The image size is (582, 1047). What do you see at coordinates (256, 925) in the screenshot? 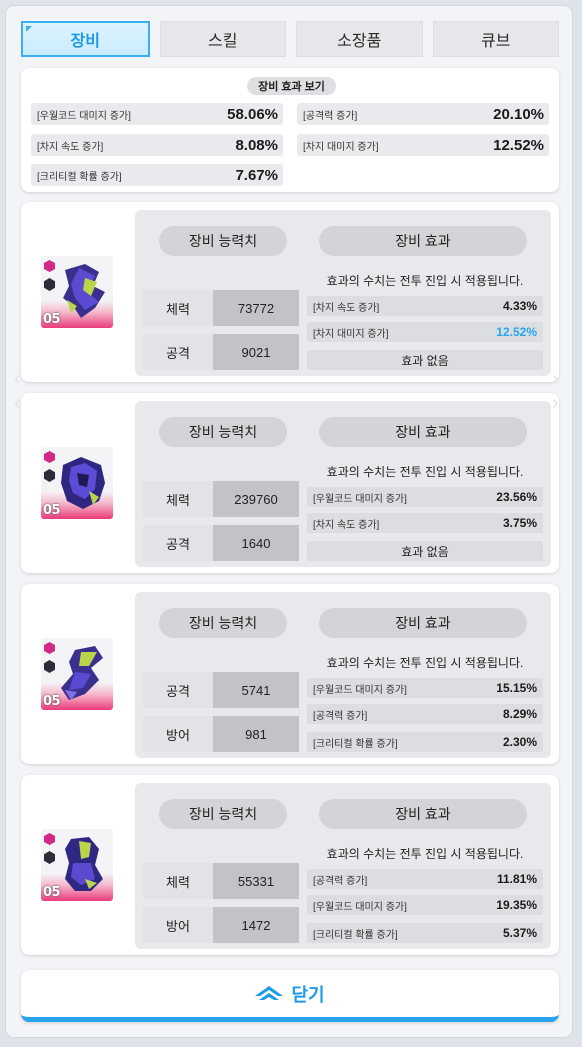
I see `stat-value: 1472` at bounding box center [256, 925].